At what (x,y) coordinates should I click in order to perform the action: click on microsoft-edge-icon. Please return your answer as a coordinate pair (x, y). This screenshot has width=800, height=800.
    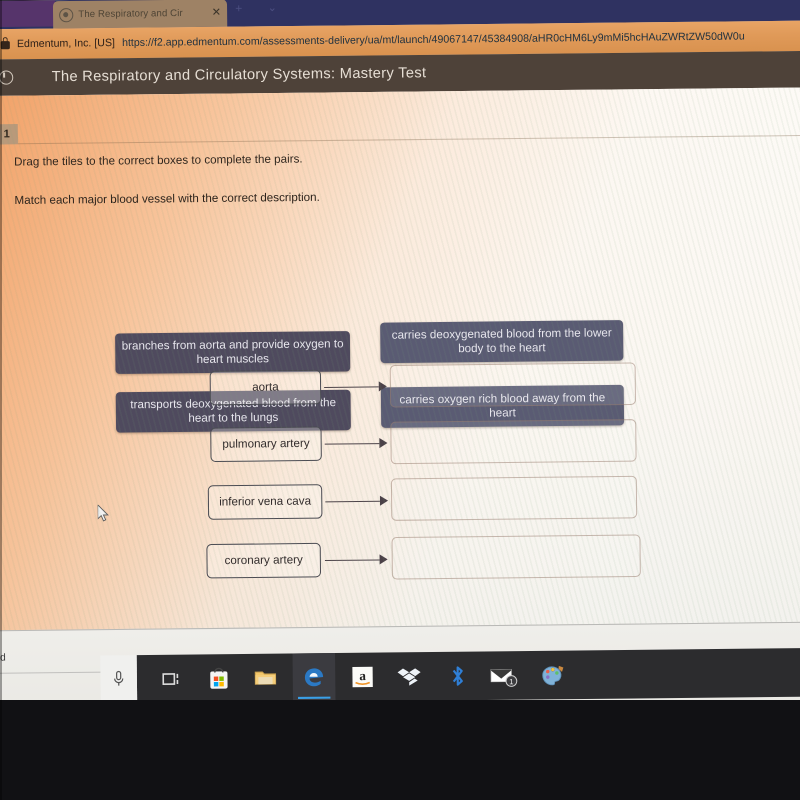
    Looking at the image, I should click on (314, 677).